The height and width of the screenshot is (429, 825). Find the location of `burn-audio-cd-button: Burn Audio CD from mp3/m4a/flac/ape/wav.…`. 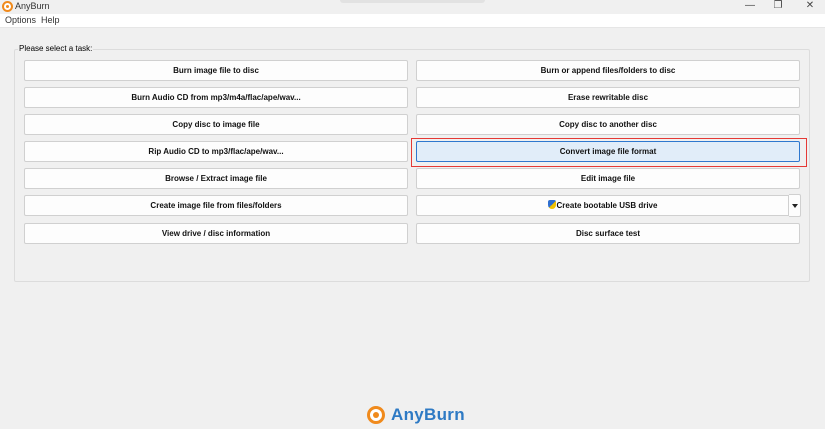

burn-audio-cd-button: Burn Audio CD from mp3/m4a/flac/ape/wav.… is located at coordinates (216, 97).